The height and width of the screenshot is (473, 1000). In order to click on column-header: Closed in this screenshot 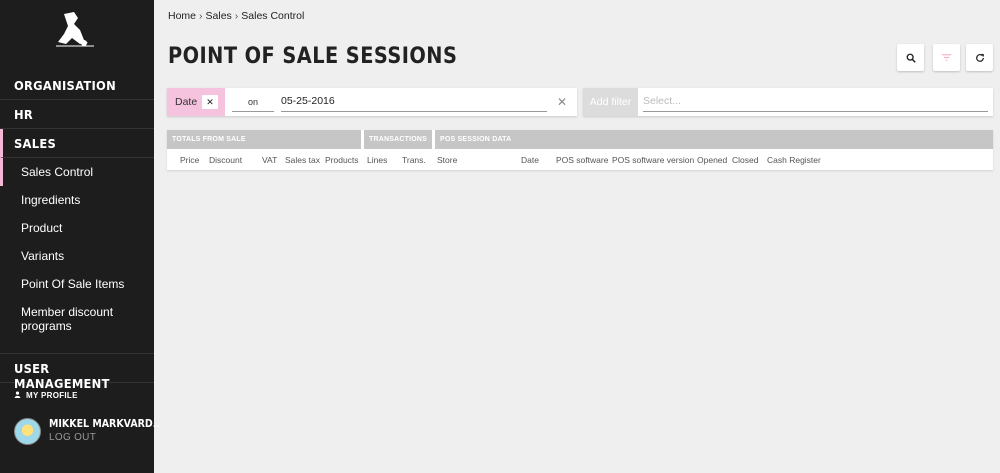, I will do `click(745, 160)`.